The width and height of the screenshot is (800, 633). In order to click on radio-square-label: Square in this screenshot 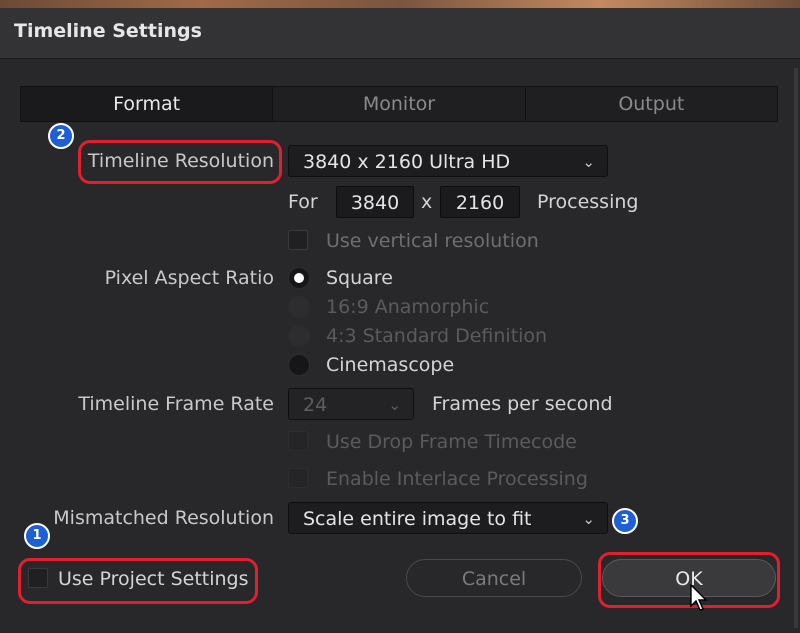, I will do `click(359, 278)`.